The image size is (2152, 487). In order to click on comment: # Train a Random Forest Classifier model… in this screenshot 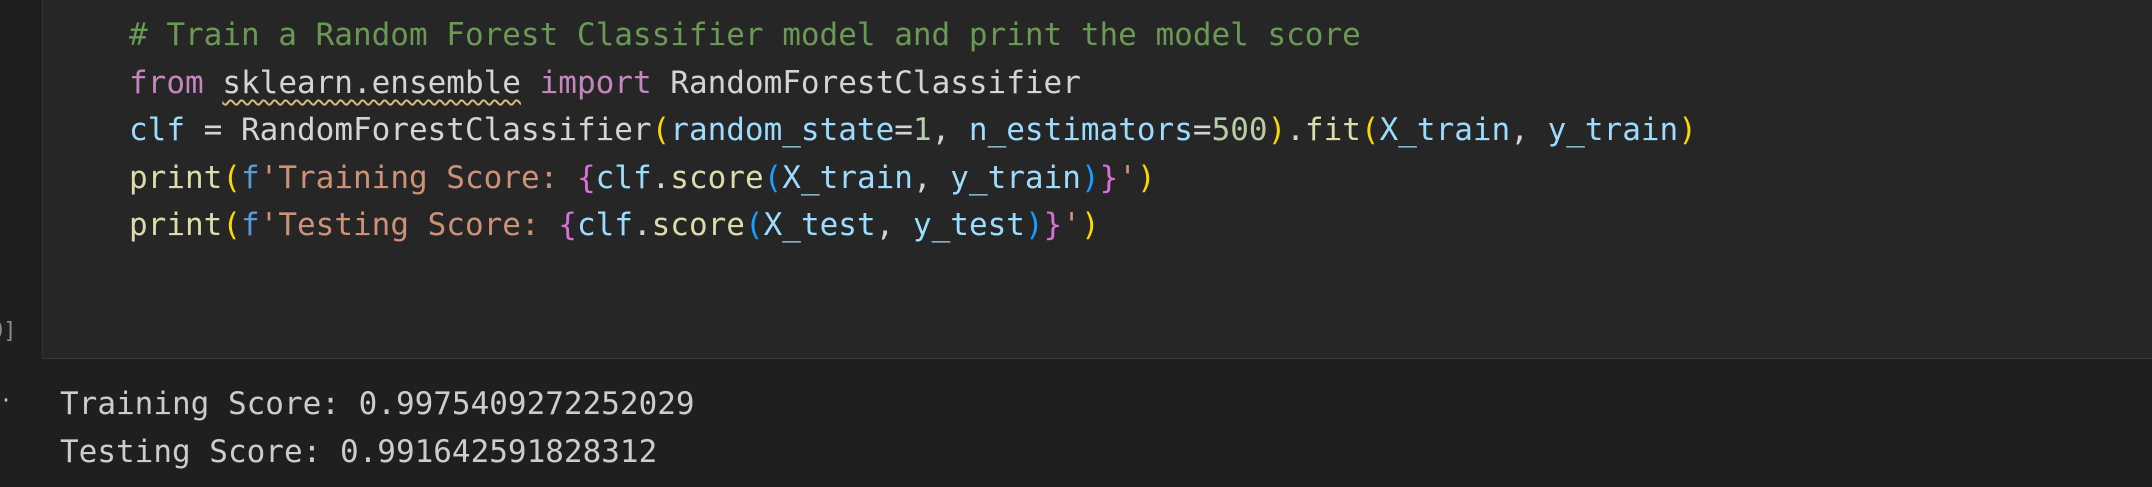, I will do `click(745, 35)`.